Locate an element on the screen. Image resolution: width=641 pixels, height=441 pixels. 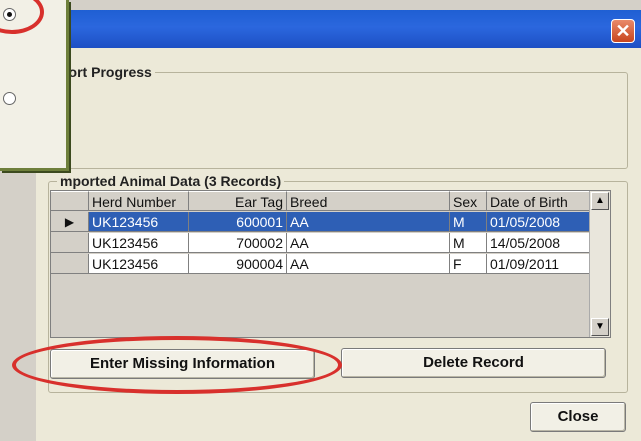
close-icon: ✕ is located at coordinates (623, 31).